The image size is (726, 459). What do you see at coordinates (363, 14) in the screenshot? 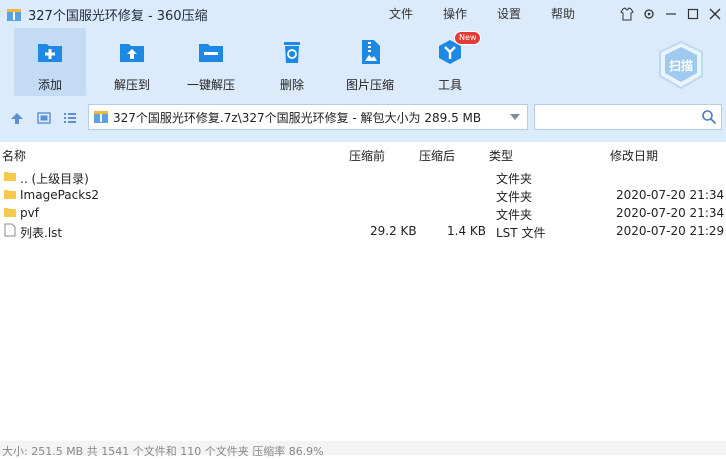
I see `title-bar: 327个国服光环修复 - 360压缩 文件 操作 设置 帮助` at bounding box center [363, 14].